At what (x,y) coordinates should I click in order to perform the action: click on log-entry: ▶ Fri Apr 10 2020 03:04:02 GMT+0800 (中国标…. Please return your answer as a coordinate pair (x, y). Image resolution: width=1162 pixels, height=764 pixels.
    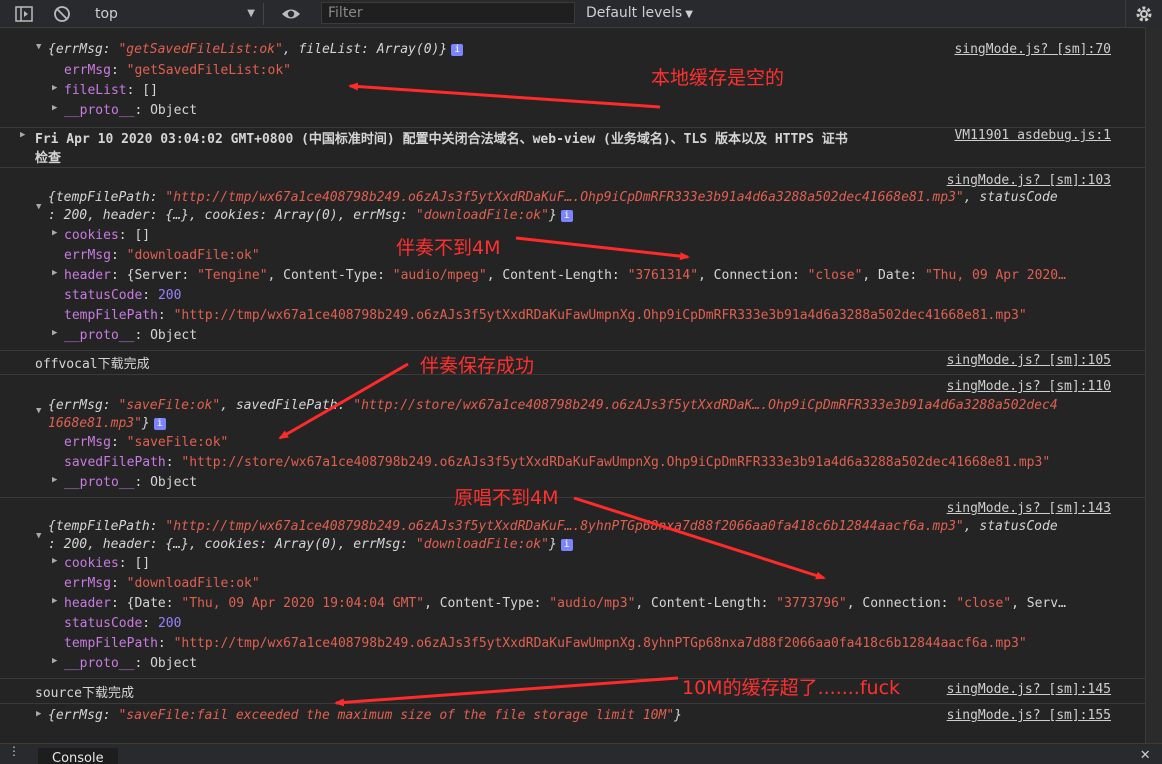
    Looking at the image, I should click on (572, 147).